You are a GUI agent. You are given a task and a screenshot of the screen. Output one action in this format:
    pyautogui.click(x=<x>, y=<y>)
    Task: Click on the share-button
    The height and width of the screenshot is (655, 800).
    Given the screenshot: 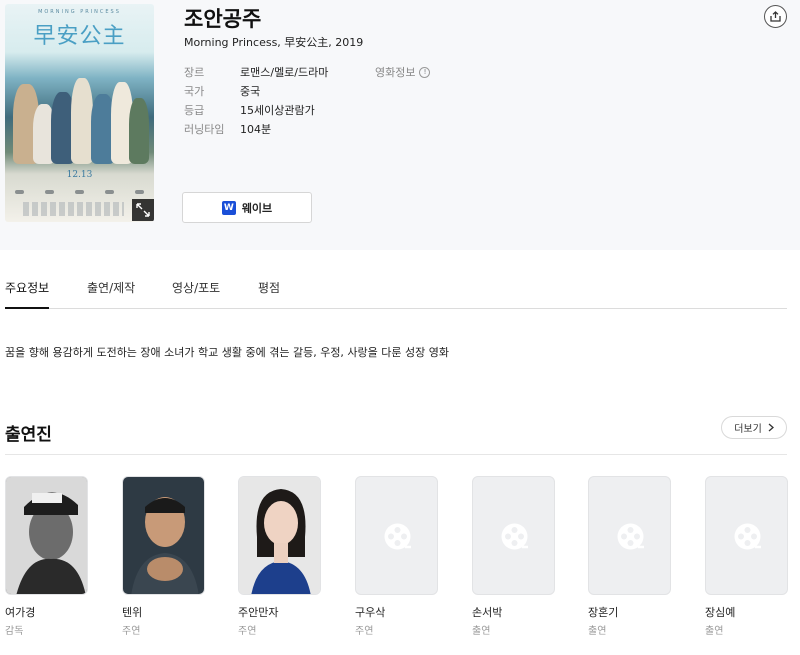 What is the action you would take?
    pyautogui.click(x=775, y=16)
    